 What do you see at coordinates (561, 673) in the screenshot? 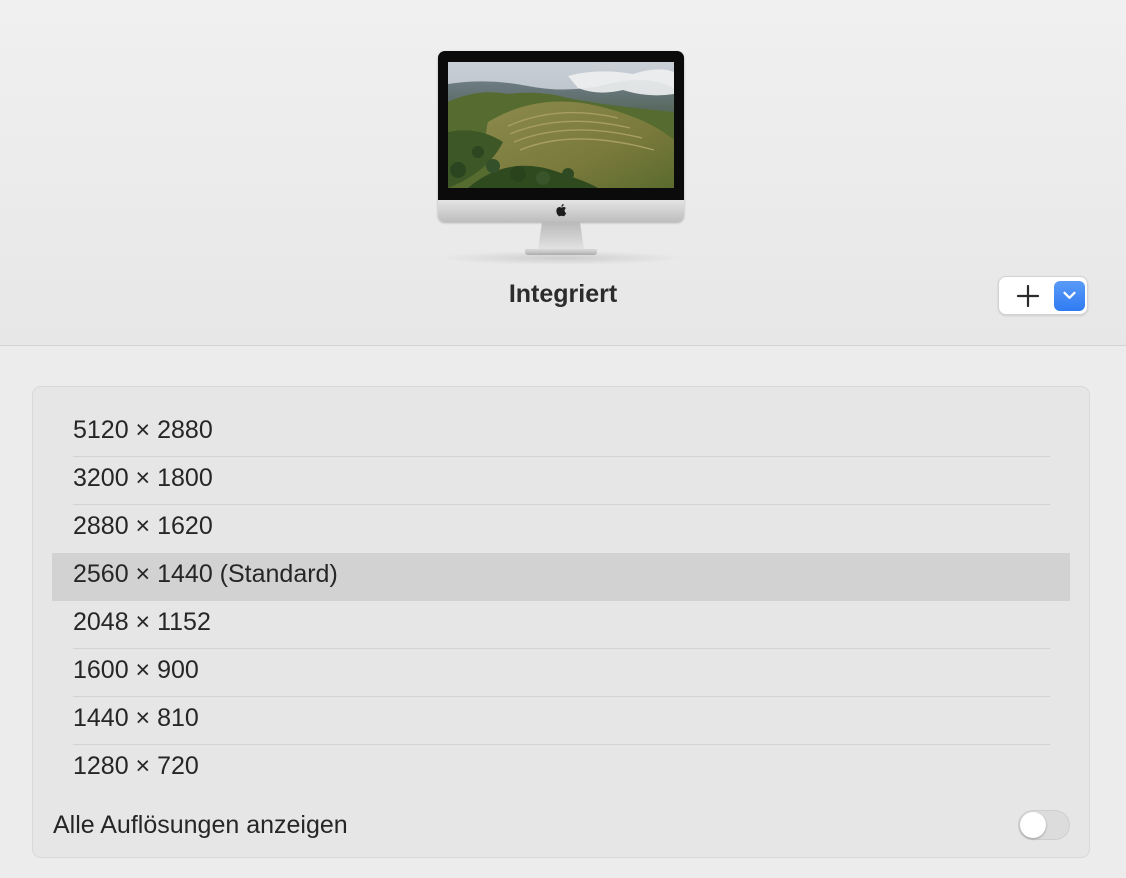
I see `resolution-option: 1600 × 900` at bounding box center [561, 673].